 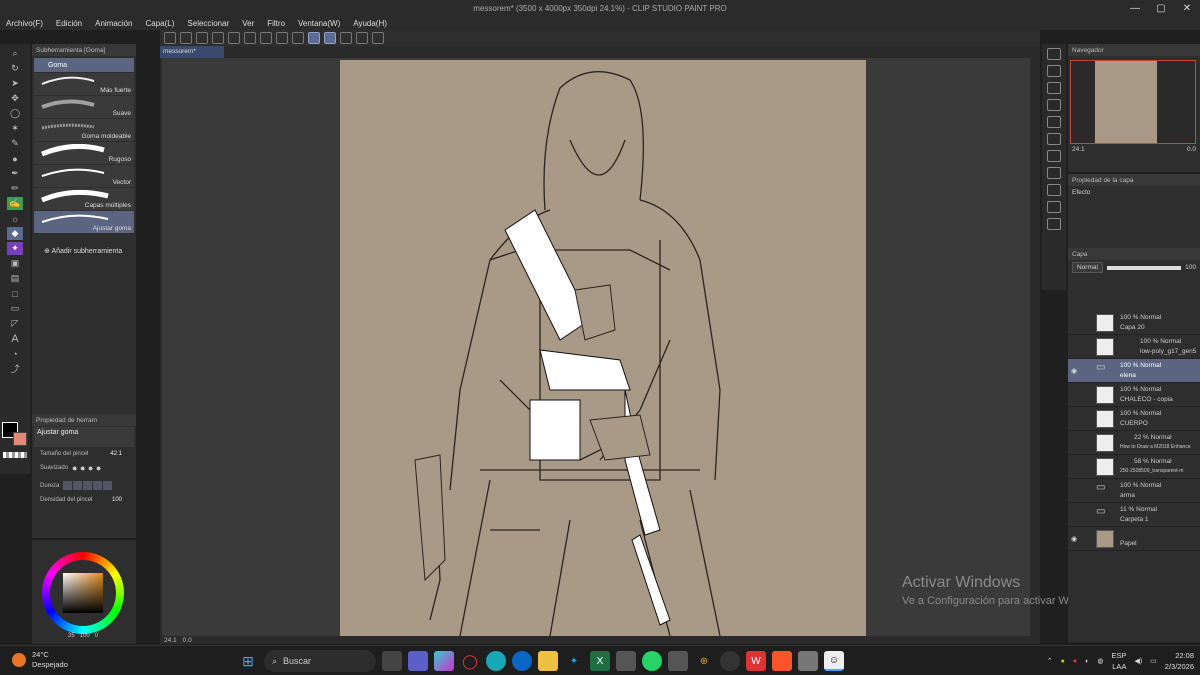 What do you see at coordinates (84, 130) in the screenshot?
I see `subtool-item: Goma moldeable` at bounding box center [84, 130].